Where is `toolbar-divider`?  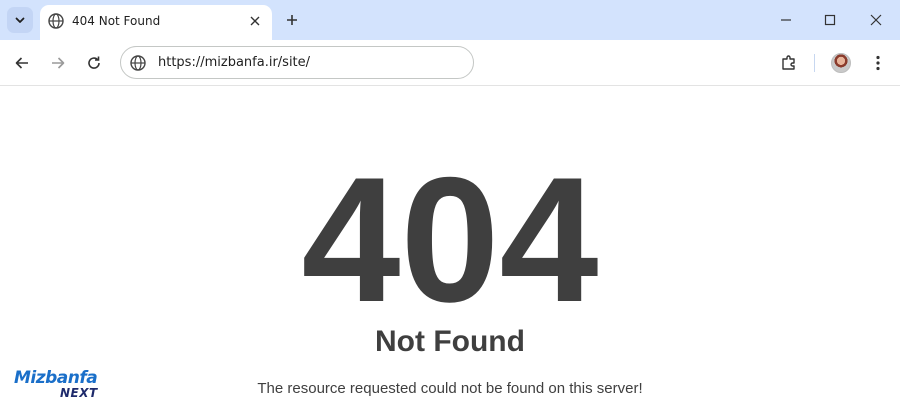
toolbar-divider is located at coordinates (814, 63).